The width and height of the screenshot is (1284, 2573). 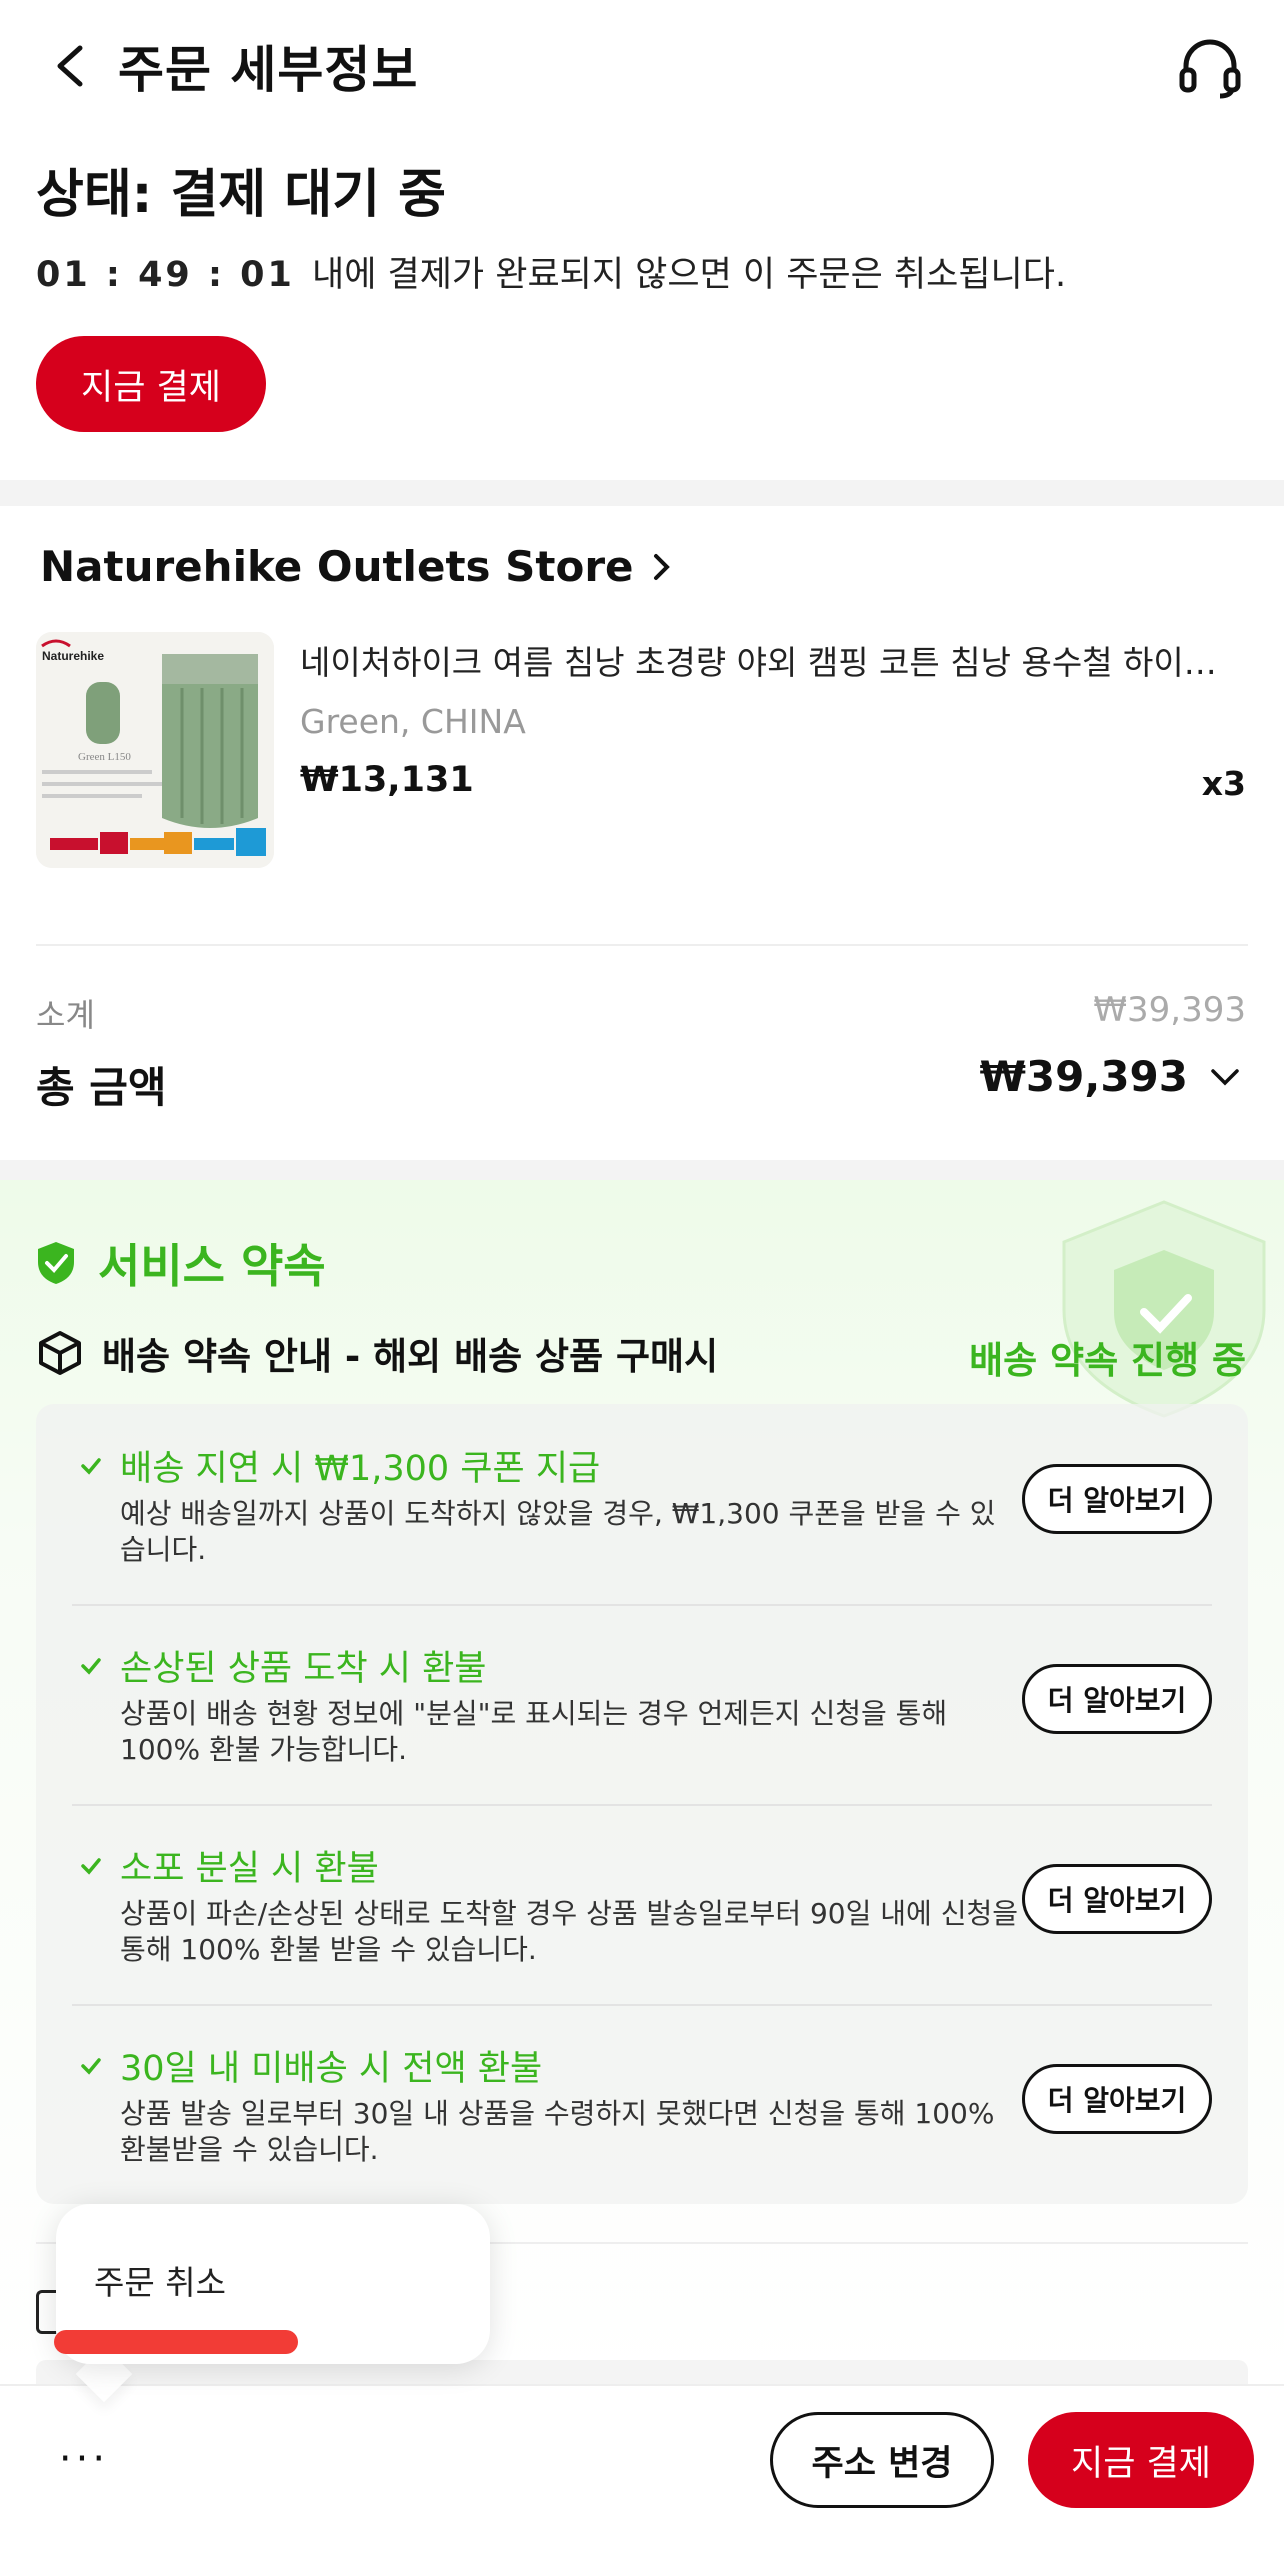 I want to click on total-amount-toggle: ₩39,393, so click(x=1110, y=1076).